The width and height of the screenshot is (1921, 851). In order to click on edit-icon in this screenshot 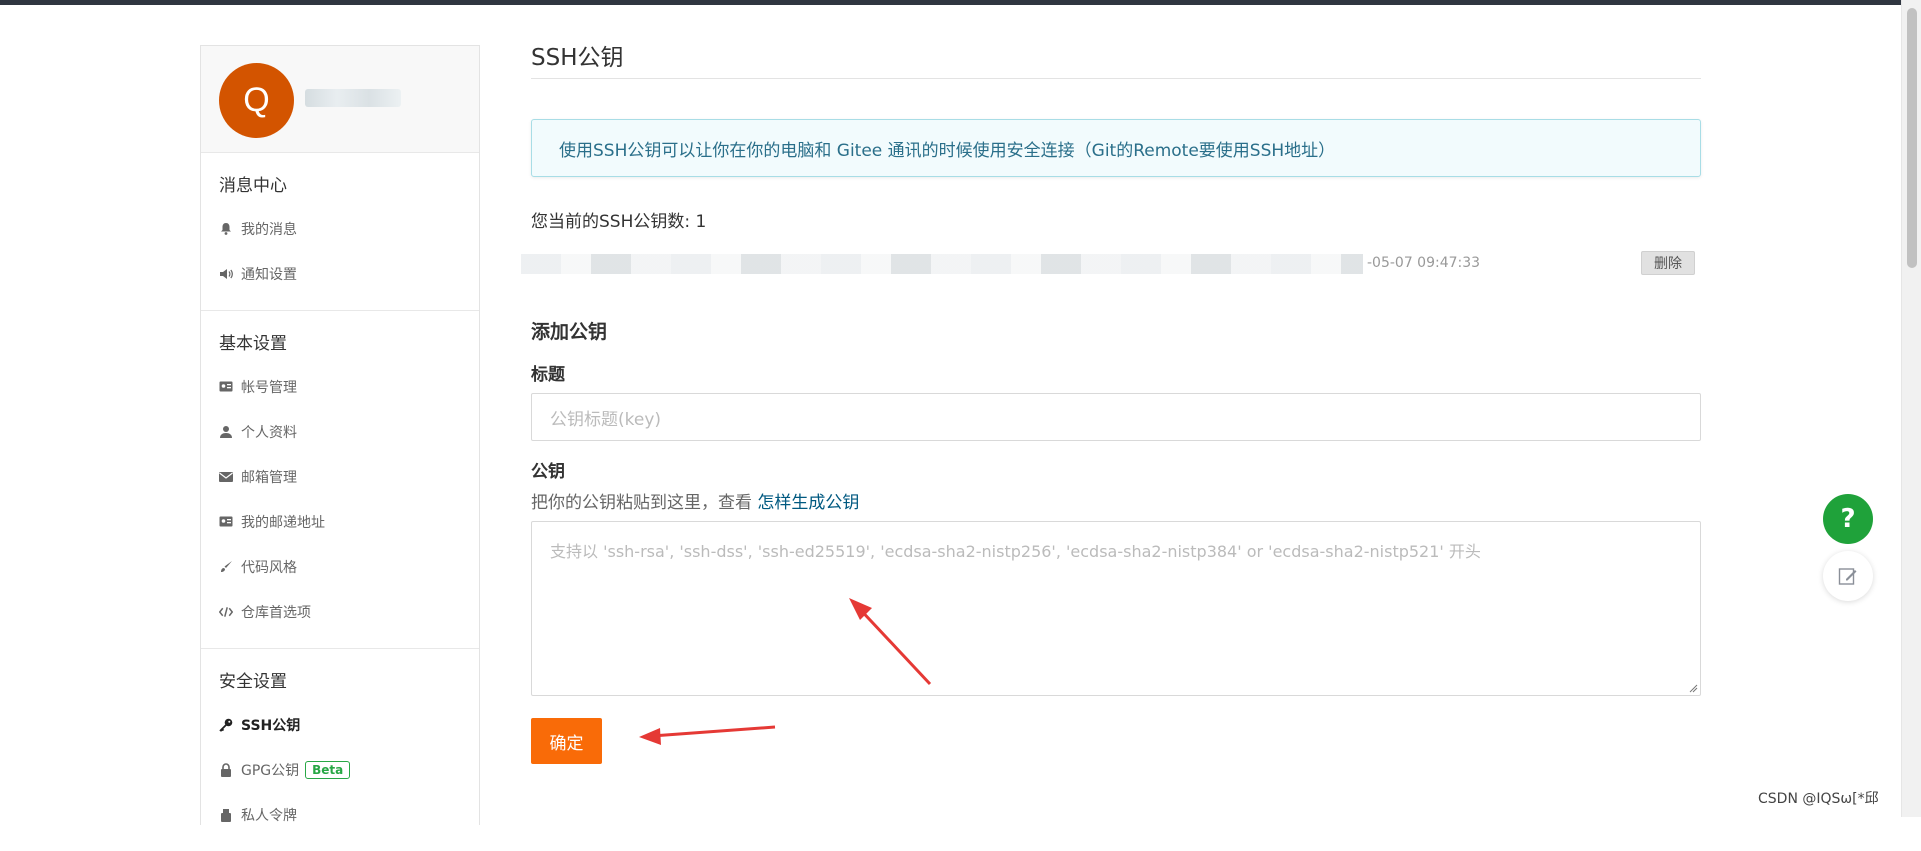, I will do `click(1847, 576)`.